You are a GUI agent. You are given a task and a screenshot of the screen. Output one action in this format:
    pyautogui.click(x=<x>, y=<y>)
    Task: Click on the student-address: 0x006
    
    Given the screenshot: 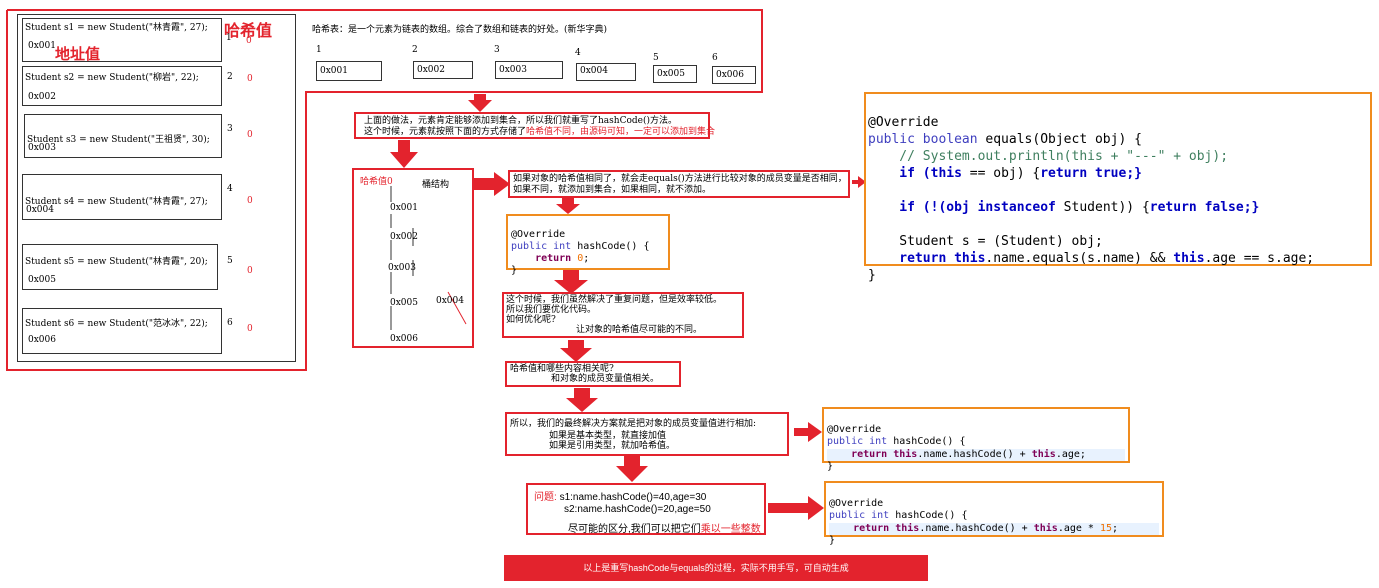 What is the action you would take?
    pyautogui.click(x=42, y=340)
    